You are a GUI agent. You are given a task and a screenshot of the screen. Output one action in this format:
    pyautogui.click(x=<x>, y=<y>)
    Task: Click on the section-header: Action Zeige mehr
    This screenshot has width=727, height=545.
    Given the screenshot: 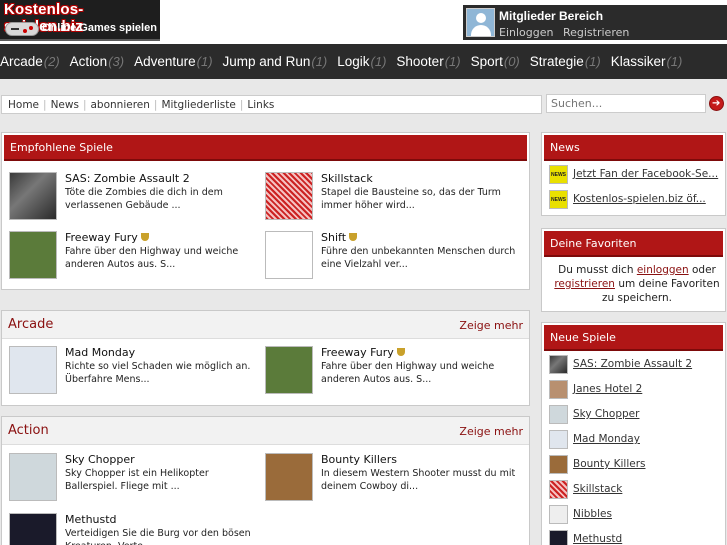 What is the action you would take?
    pyautogui.click(x=265, y=431)
    